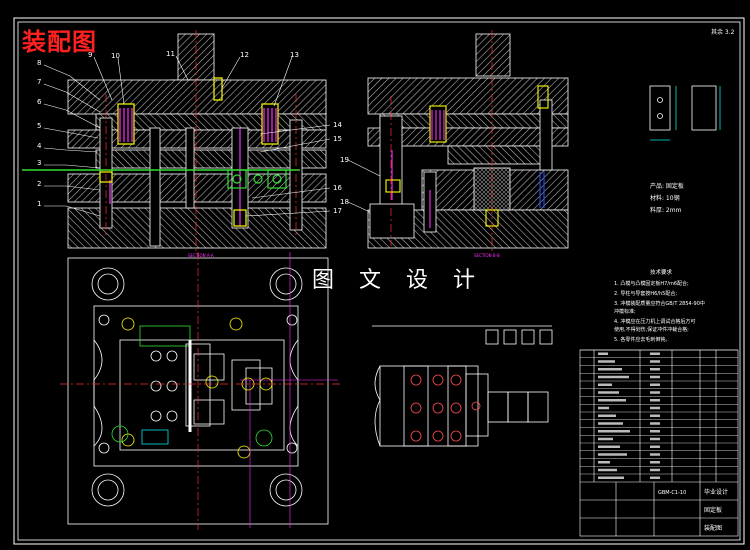 The height and width of the screenshot is (550, 750). I want to click on watermark: 图 文 设 计, so click(398, 280).